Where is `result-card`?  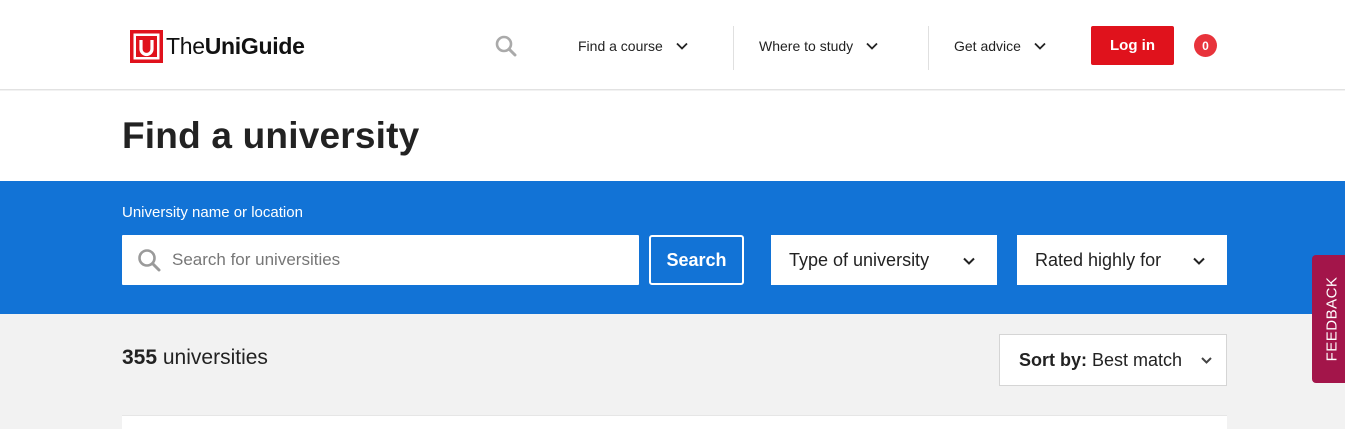 result-card is located at coordinates (674, 422).